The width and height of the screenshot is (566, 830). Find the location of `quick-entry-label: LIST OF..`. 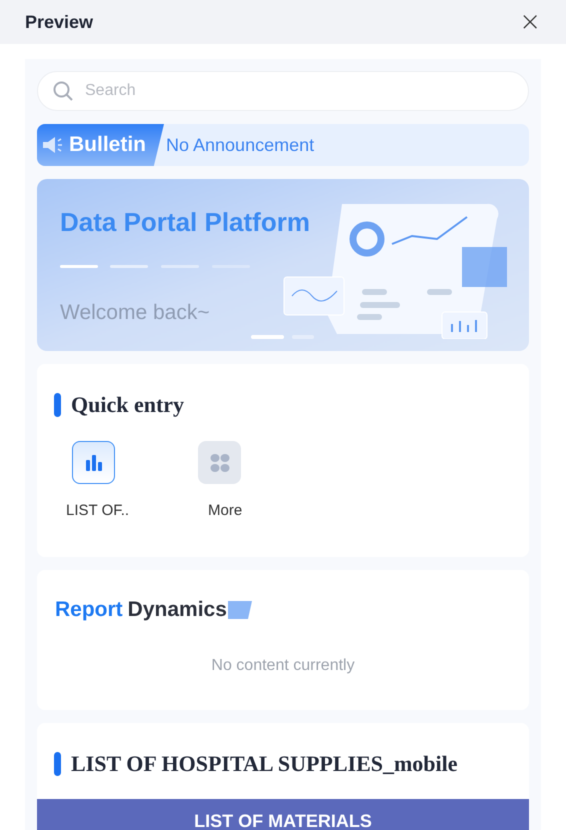

quick-entry-label: LIST OF.. is located at coordinates (98, 511).